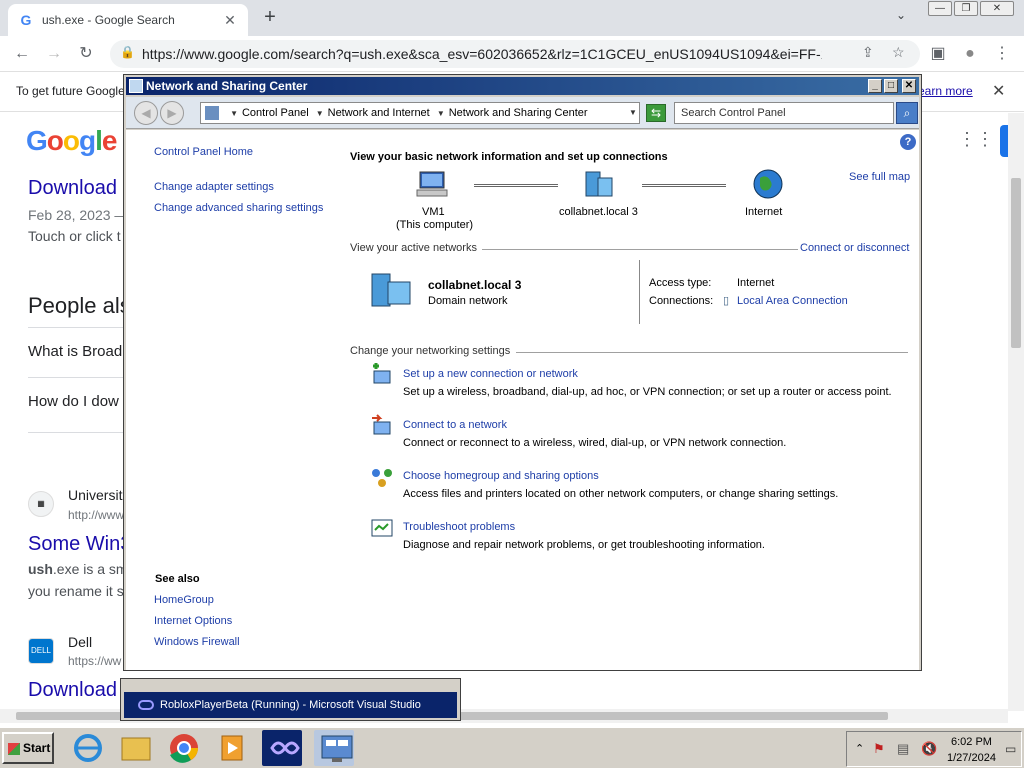  What do you see at coordinates (88, 748) in the screenshot?
I see `internet-explorer-icon` at bounding box center [88, 748].